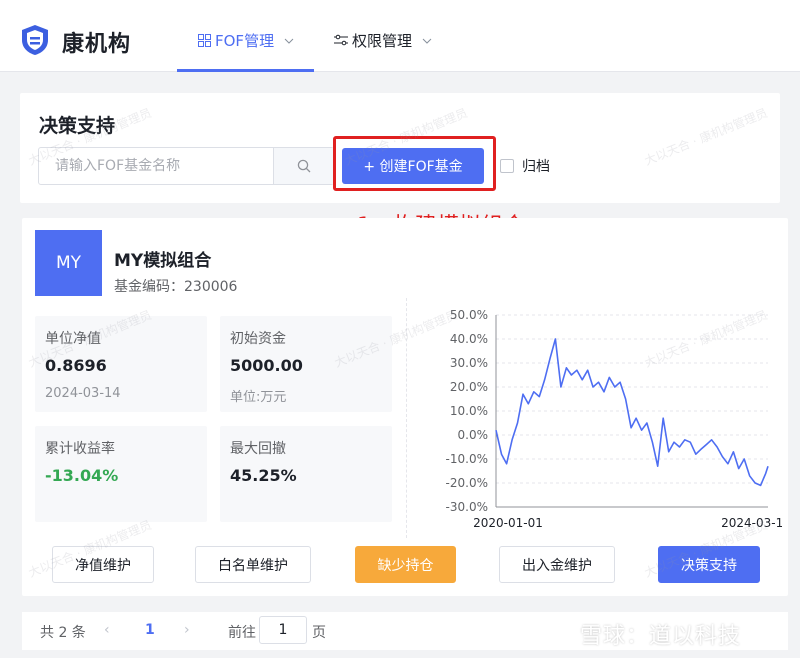 Image resolution: width=800 pixels, height=658 pixels. What do you see at coordinates (263, 475) in the screenshot?
I see `stat-value: 45.25%` at bounding box center [263, 475].